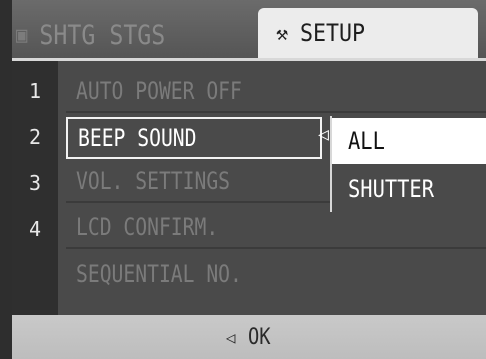  I want to click on tab-shooting-settings: ▣ SHTG STGS, so click(123, 35).